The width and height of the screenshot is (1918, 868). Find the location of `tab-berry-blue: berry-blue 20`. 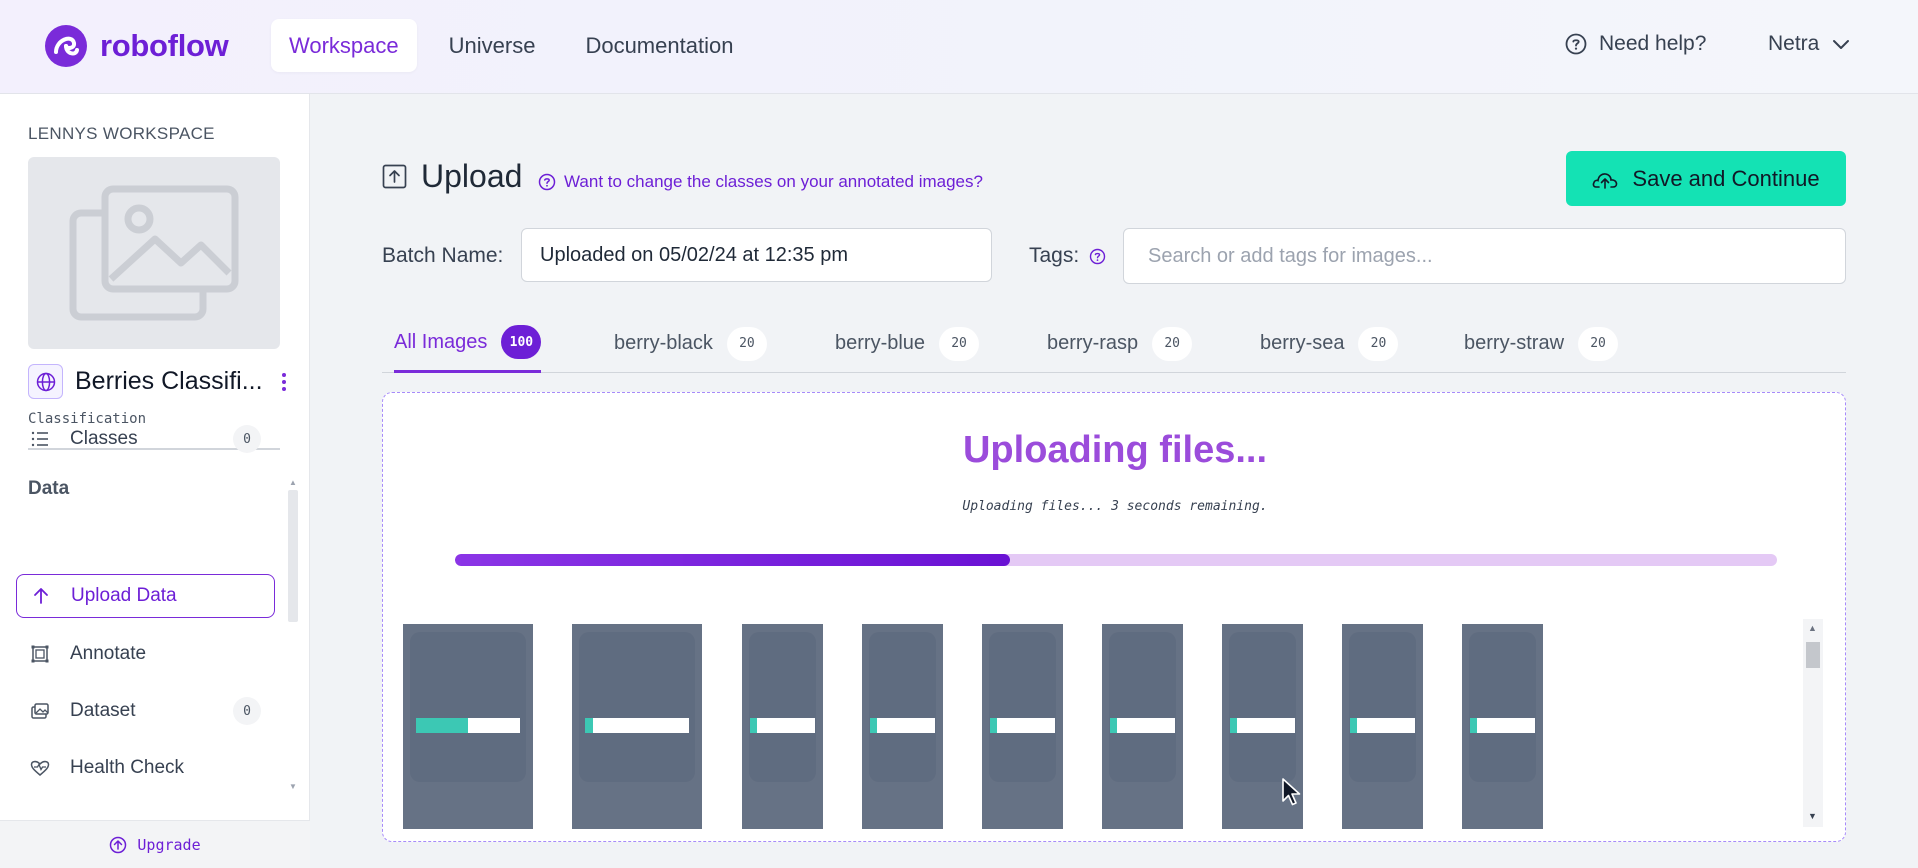

tab-berry-blue: berry-blue 20 is located at coordinates (907, 343).